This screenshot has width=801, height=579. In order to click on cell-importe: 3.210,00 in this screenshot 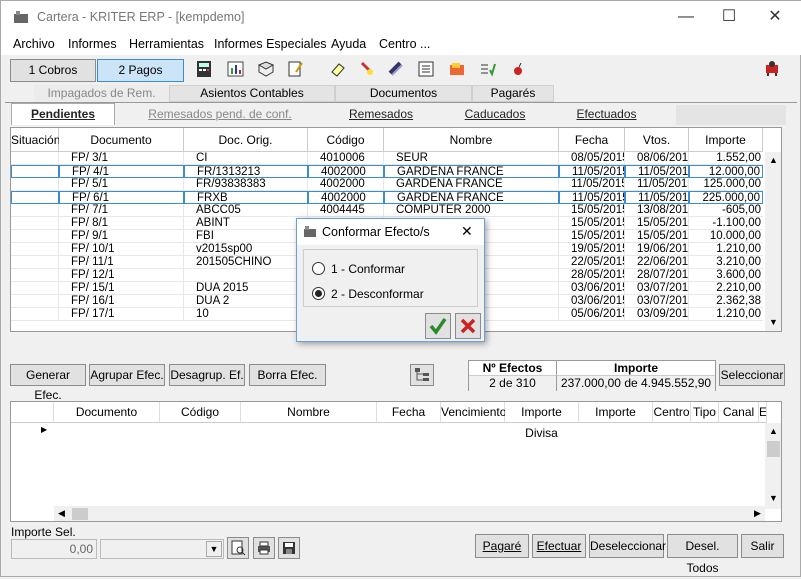, I will do `click(726, 262)`.